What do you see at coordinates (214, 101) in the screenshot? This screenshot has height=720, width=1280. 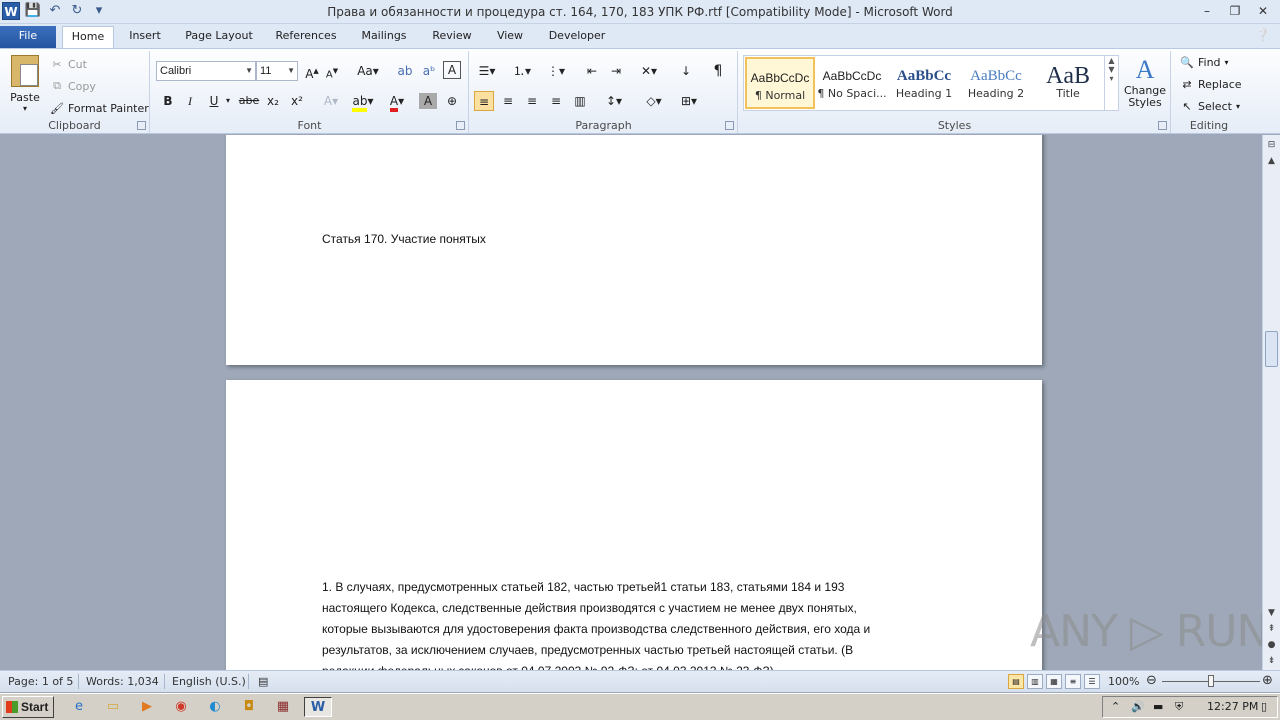 I see `underline-button: U` at bounding box center [214, 101].